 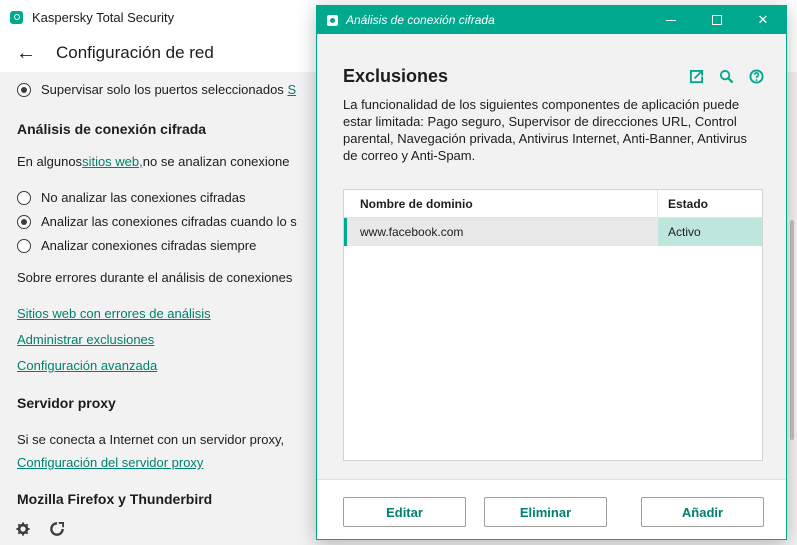 What do you see at coordinates (112, 129) in the screenshot?
I see `encrypted-section-title: Análisis de conexión cifrada` at bounding box center [112, 129].